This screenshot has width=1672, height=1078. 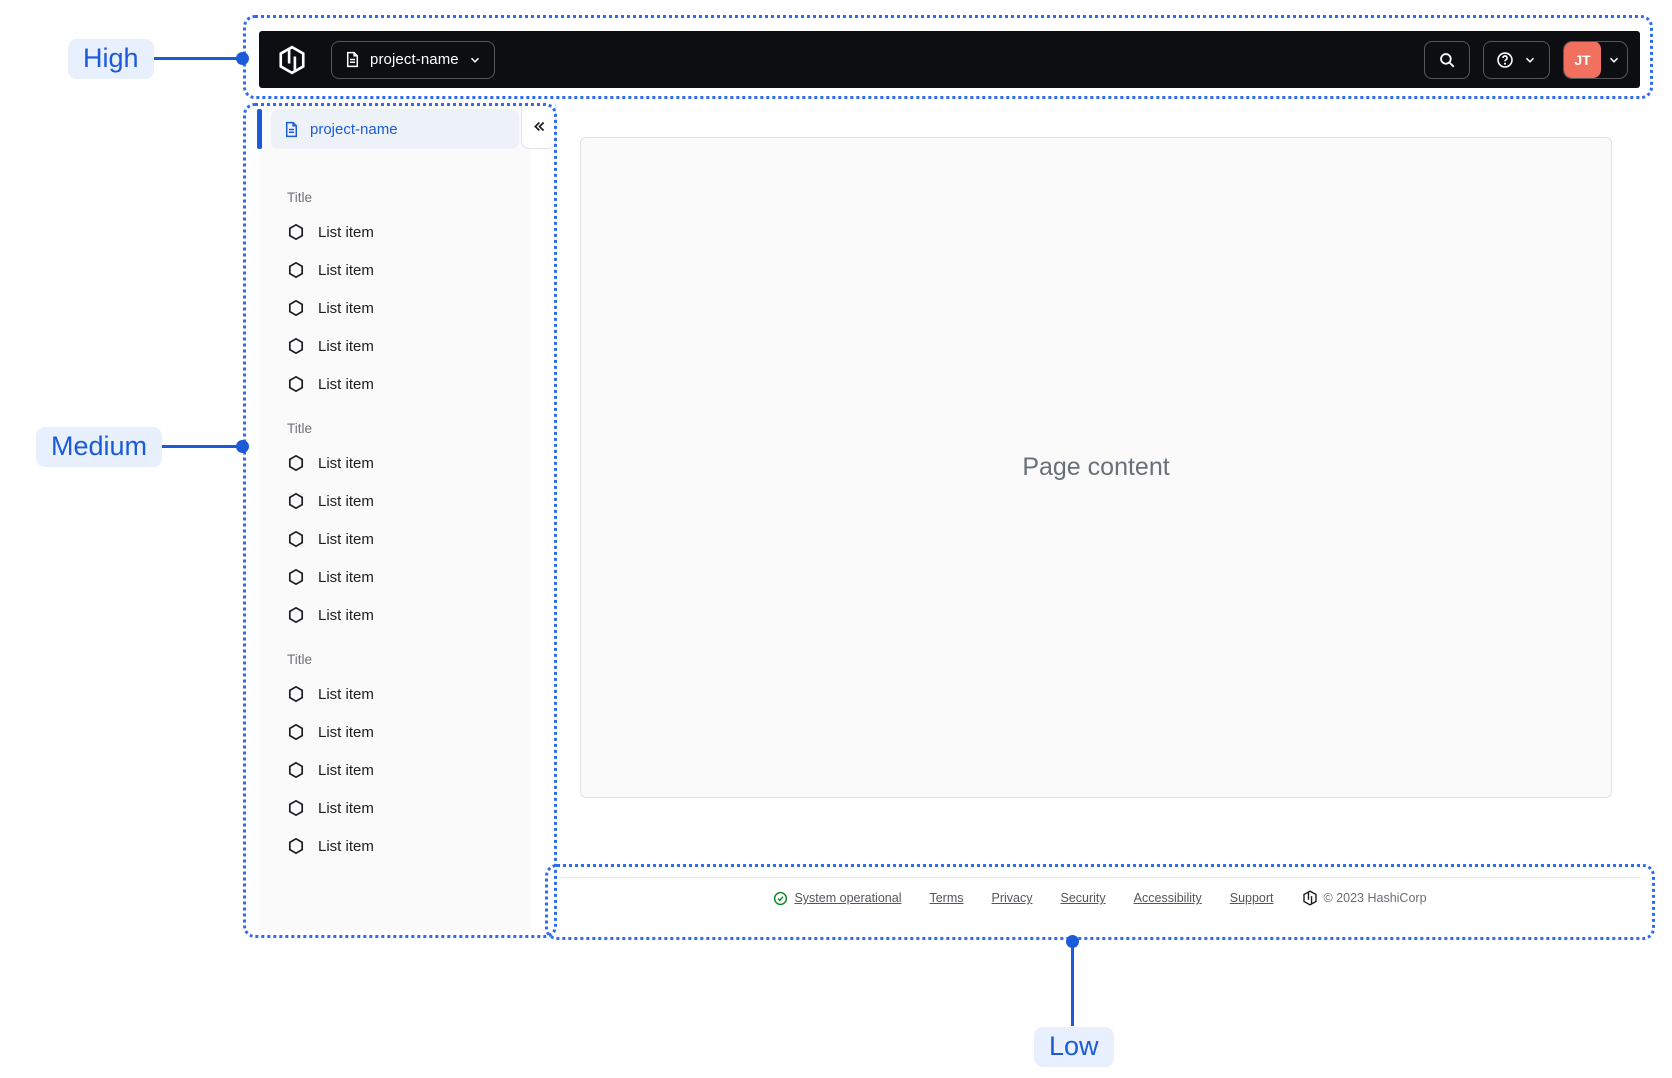 I want to click on search-icon, so click(x=1447, y=60).